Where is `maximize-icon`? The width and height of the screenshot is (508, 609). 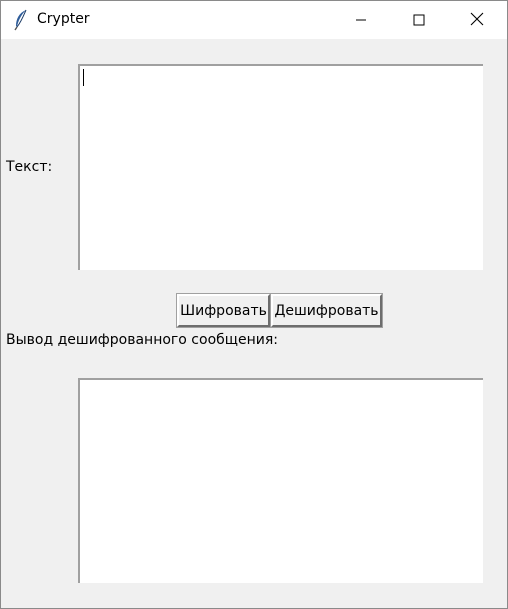 maximize-icon is located at coordinates (419, 20).